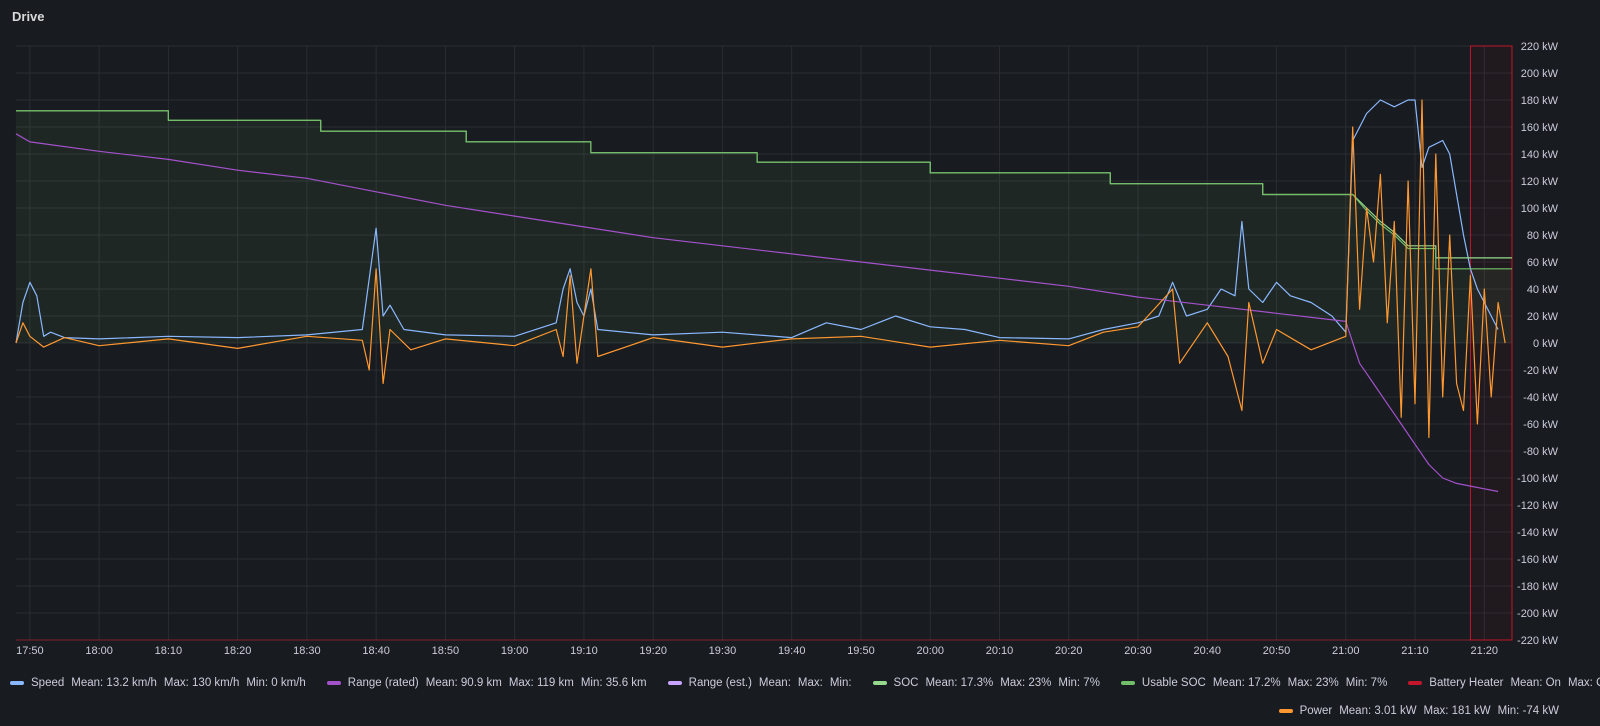 The height and width of the screenshot is (726, 1600). Describe the element at coordinates (1173, 683) in the screenshot. I see `legend-label: Usable SOC` at that location.